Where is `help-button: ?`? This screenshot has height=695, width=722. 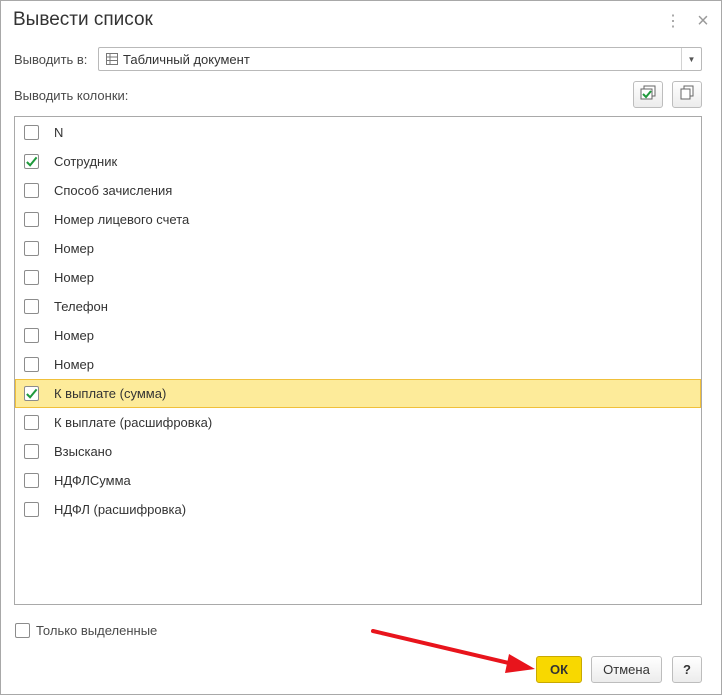
help-button: ? is located at coordinates (687, 669).